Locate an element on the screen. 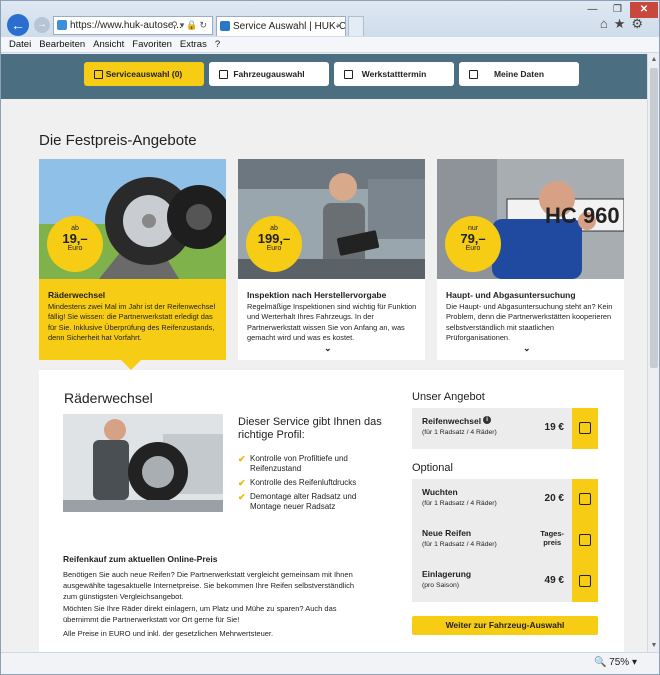 This screenshot has height=675, width=660. menu-item: Favoriten is located at coordinates (152, 45).